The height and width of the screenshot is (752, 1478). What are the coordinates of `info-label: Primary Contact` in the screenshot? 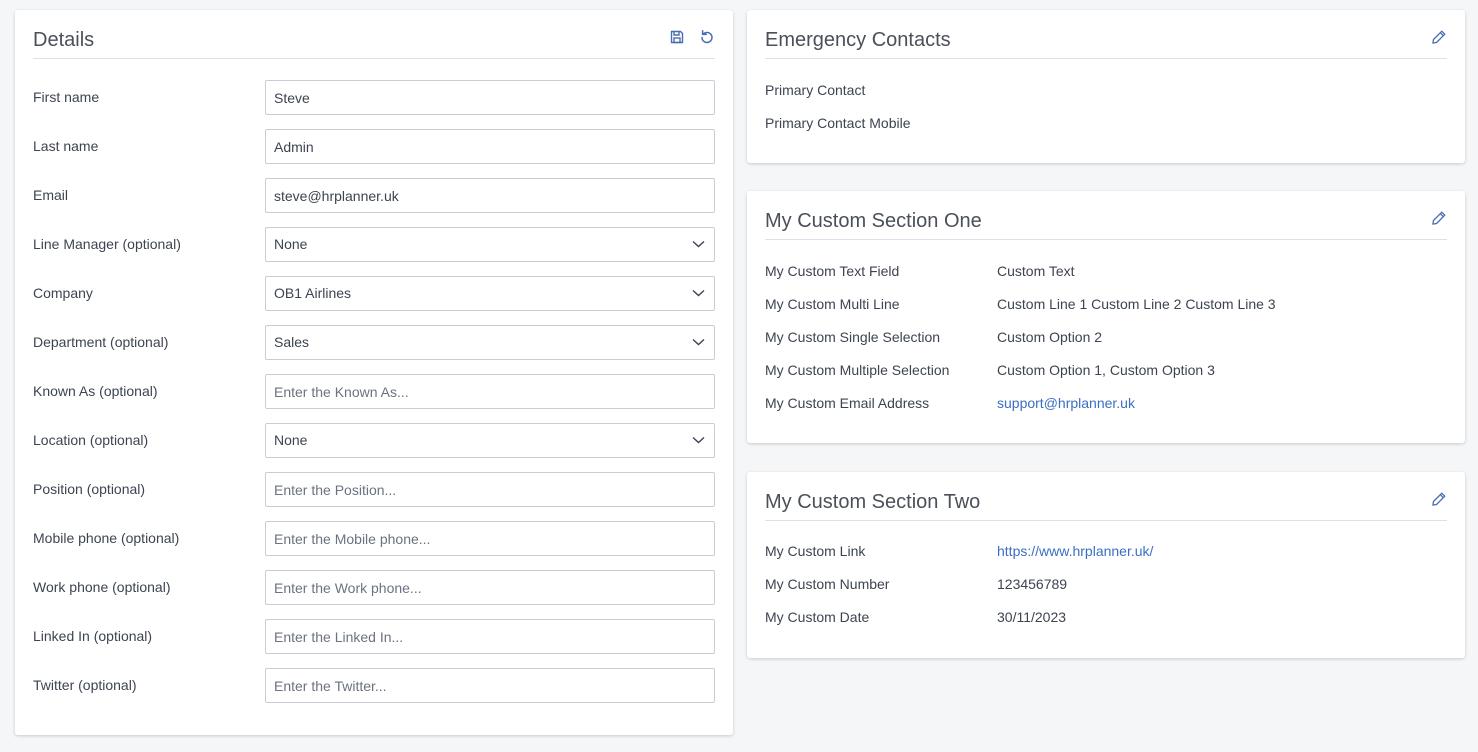 It's located at (815, 90).